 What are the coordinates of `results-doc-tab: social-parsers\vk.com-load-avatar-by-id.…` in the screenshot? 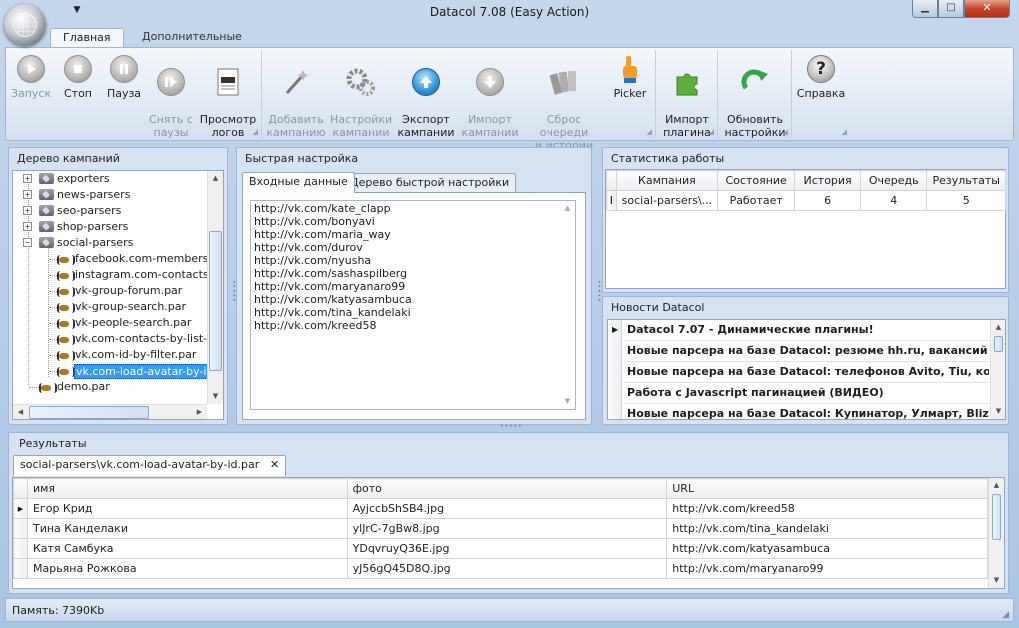 It's located at (150, 465).